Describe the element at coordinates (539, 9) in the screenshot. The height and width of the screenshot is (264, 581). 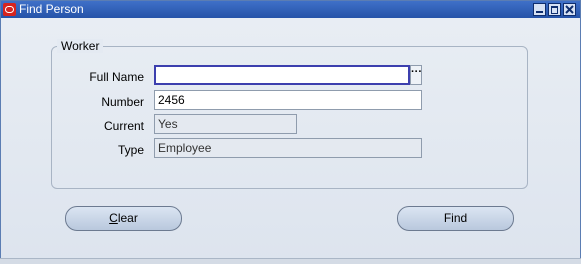
I see `minimize-icon` at that location.